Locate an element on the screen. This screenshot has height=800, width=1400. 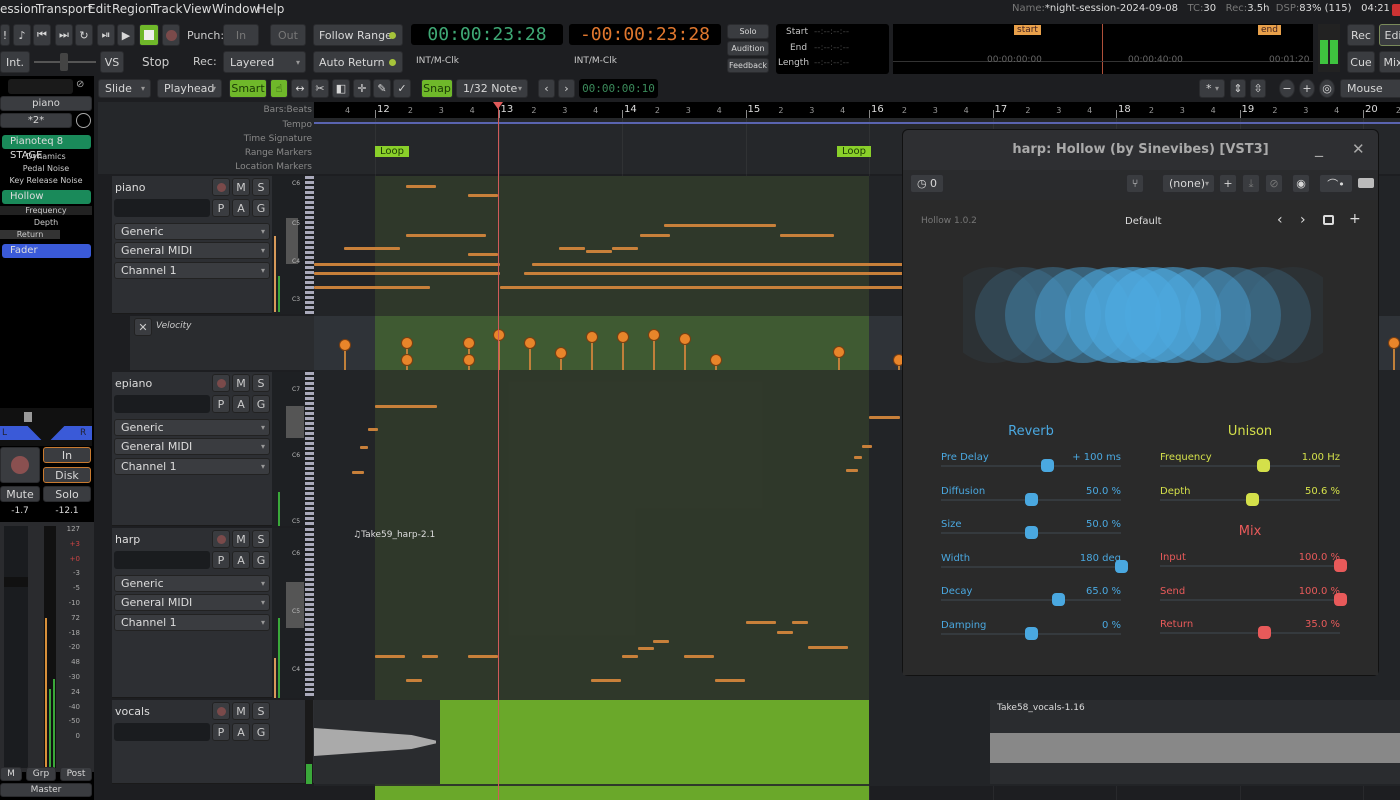
harp-region-name: ♫Take59_harp-2.1 is located at coordinates (394, 535).